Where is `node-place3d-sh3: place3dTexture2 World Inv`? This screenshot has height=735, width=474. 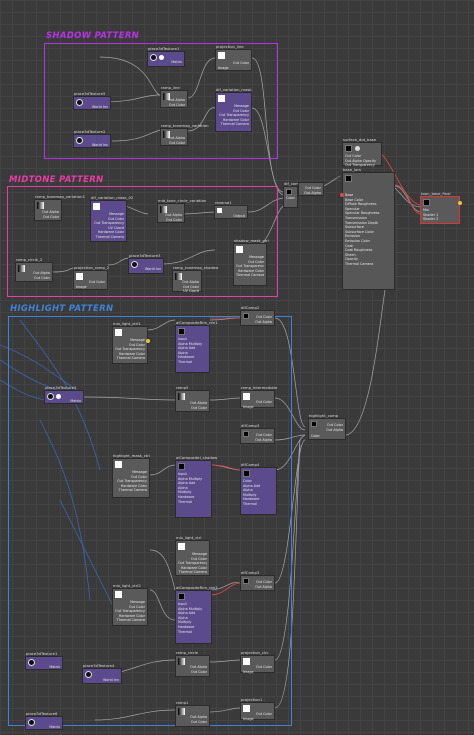 node-place3d-sh3: place3dTexture2 World Inv is located at coordinates (92, 138).